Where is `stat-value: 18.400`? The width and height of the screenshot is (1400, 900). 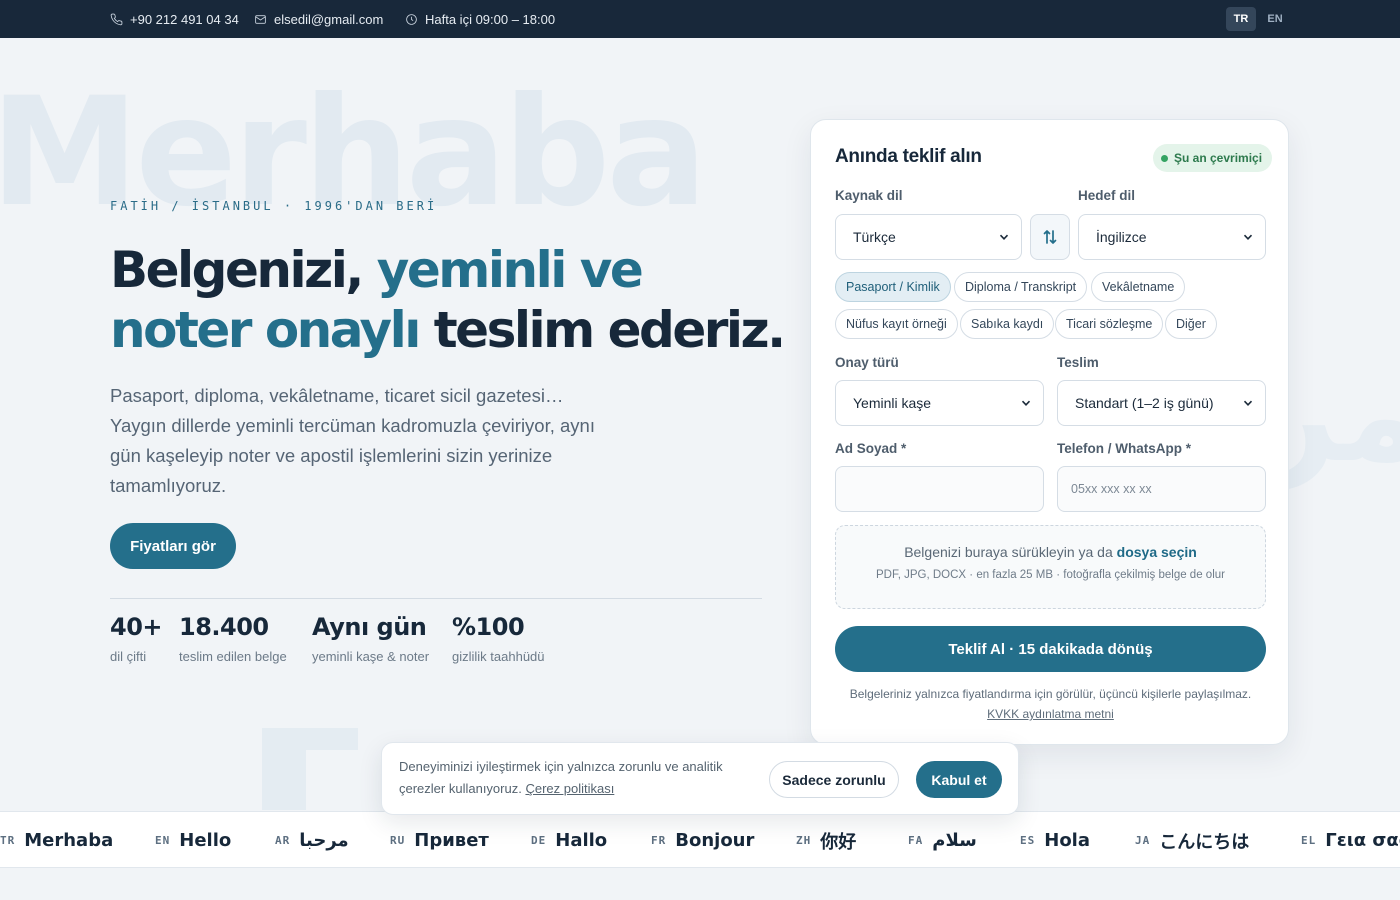 stat-value: 18.400 is located at coordinates (224, 627).